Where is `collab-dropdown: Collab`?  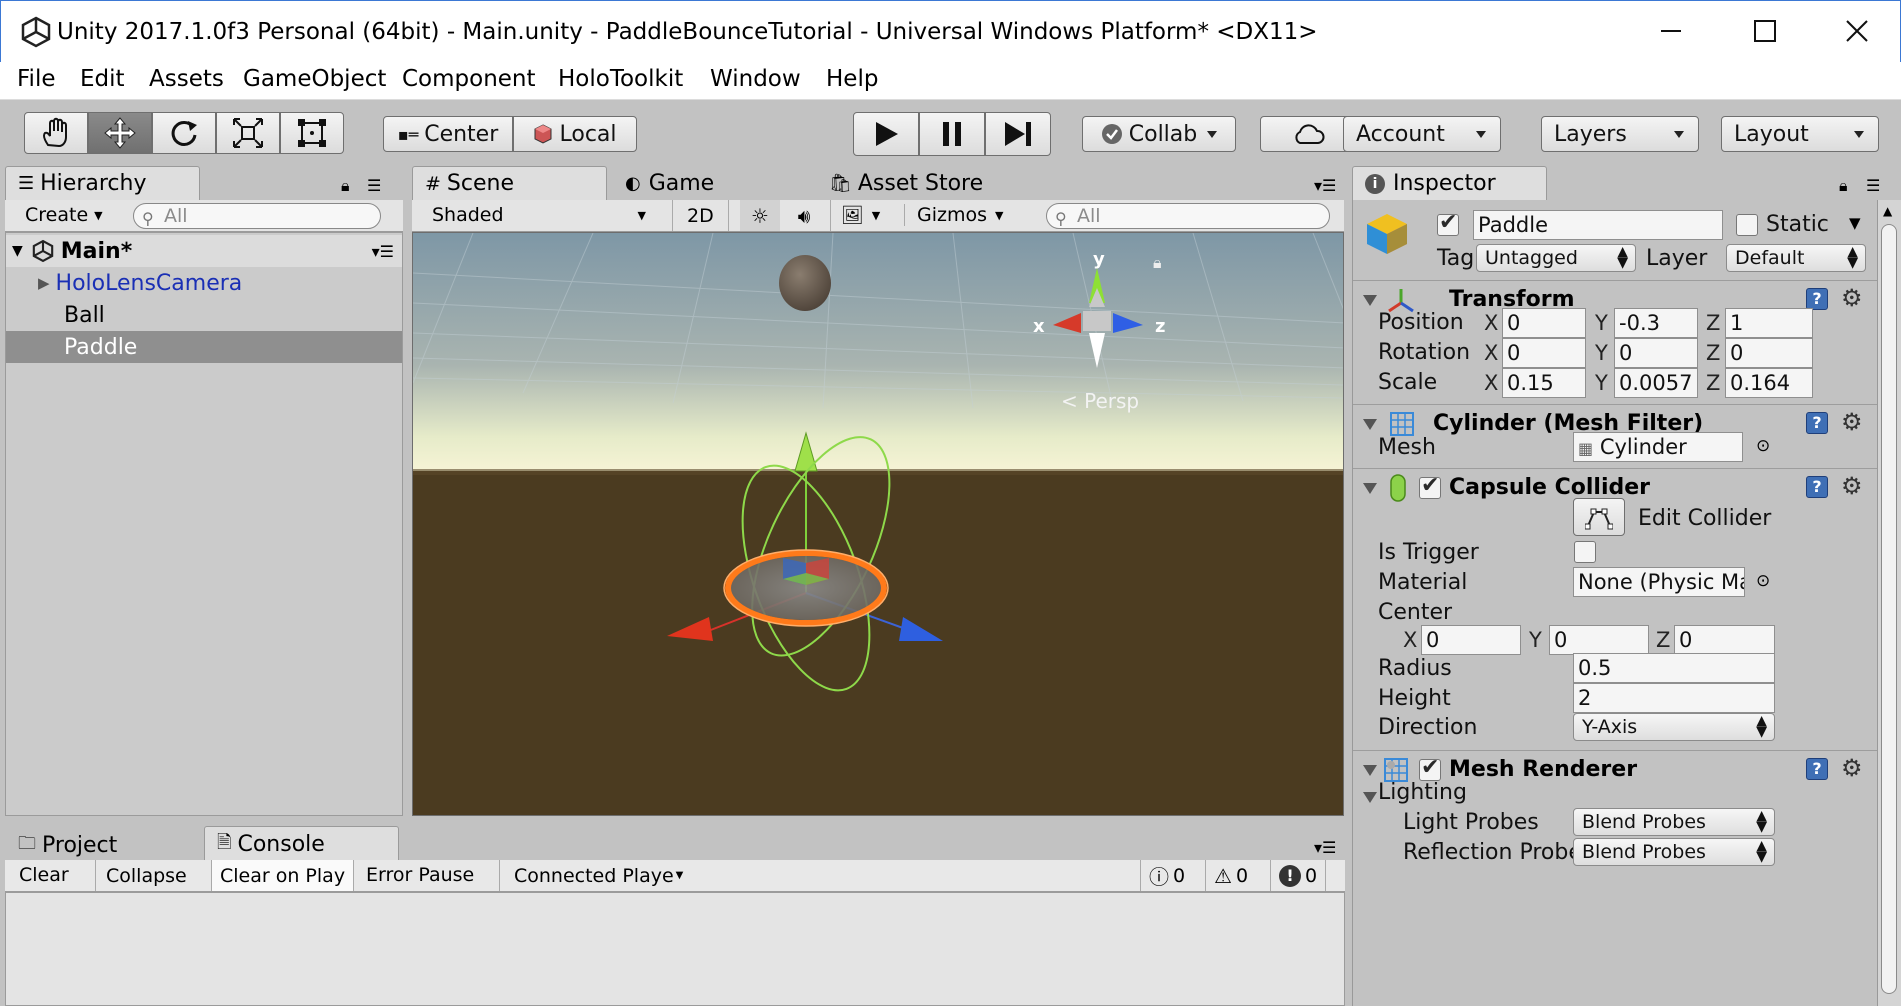
collab-dropdown: Collab is located at coordinates (1159, 134).